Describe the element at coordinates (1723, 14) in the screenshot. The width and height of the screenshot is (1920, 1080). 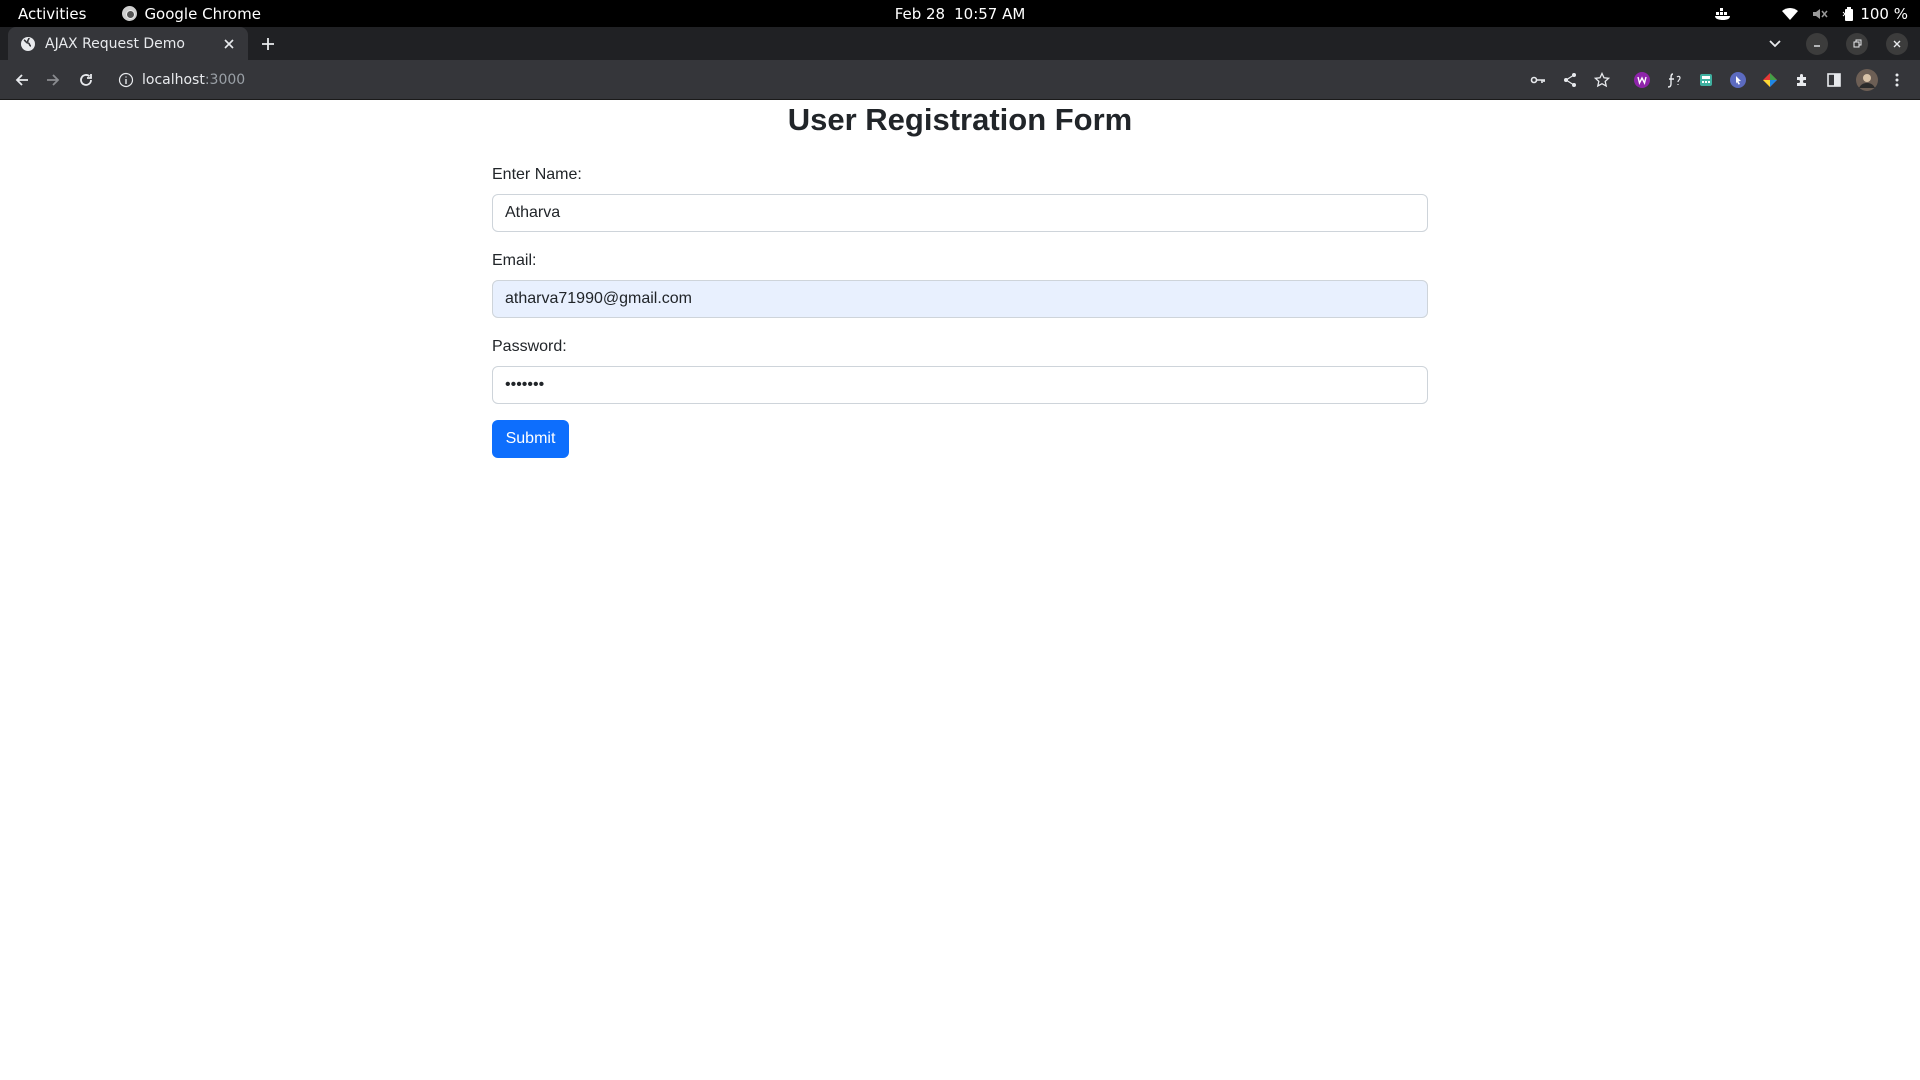
I see `docker-icon` at that location.